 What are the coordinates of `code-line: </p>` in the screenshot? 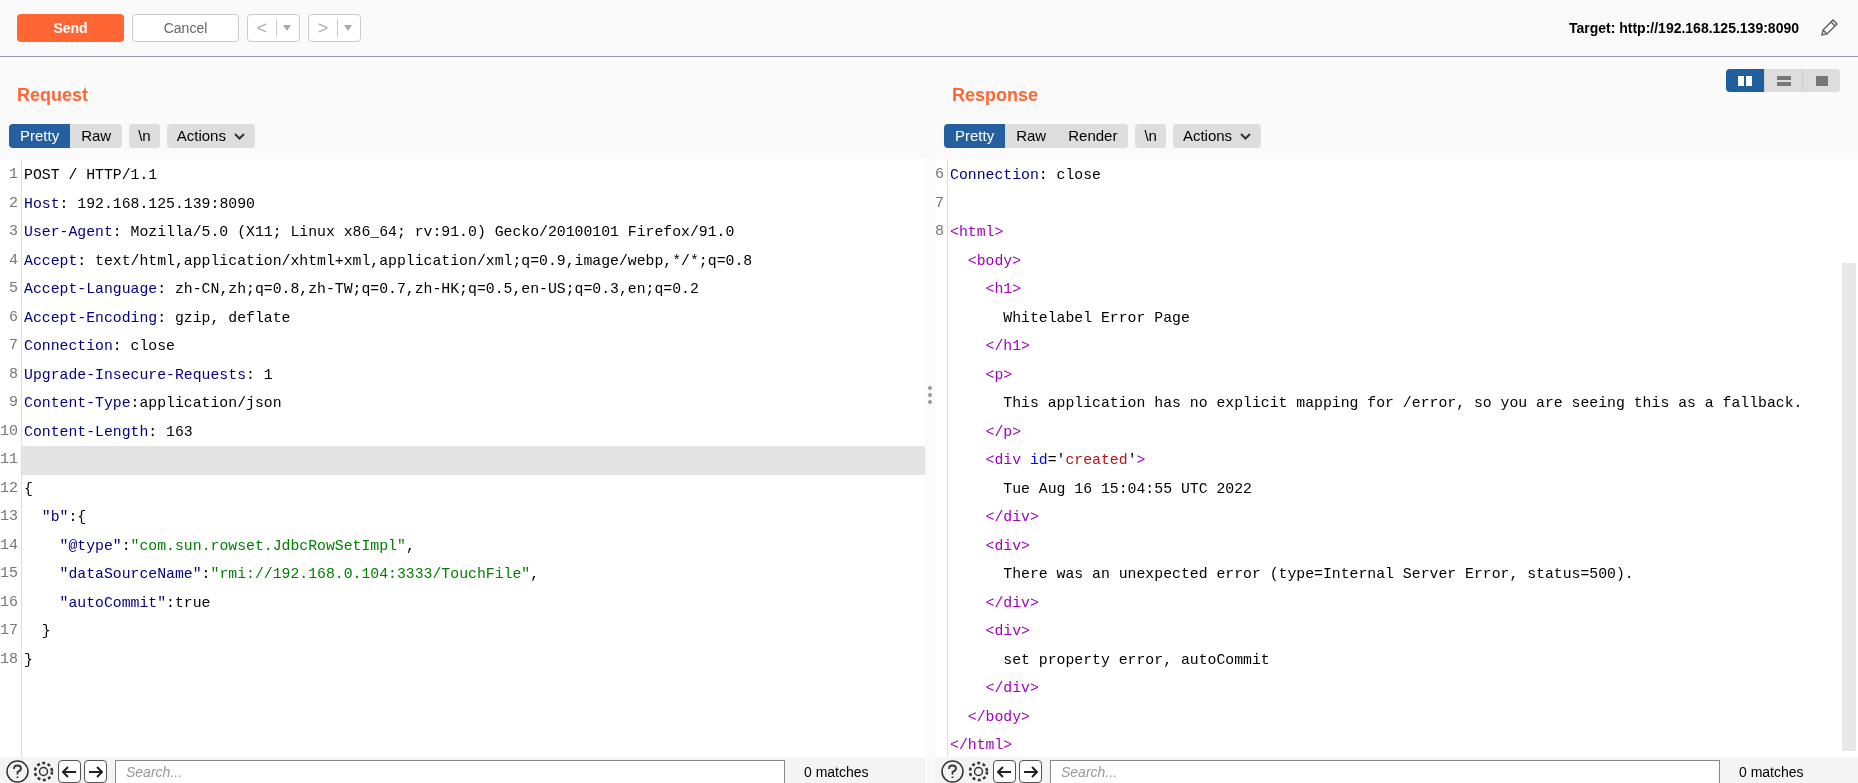 It's located at (1003, 432).